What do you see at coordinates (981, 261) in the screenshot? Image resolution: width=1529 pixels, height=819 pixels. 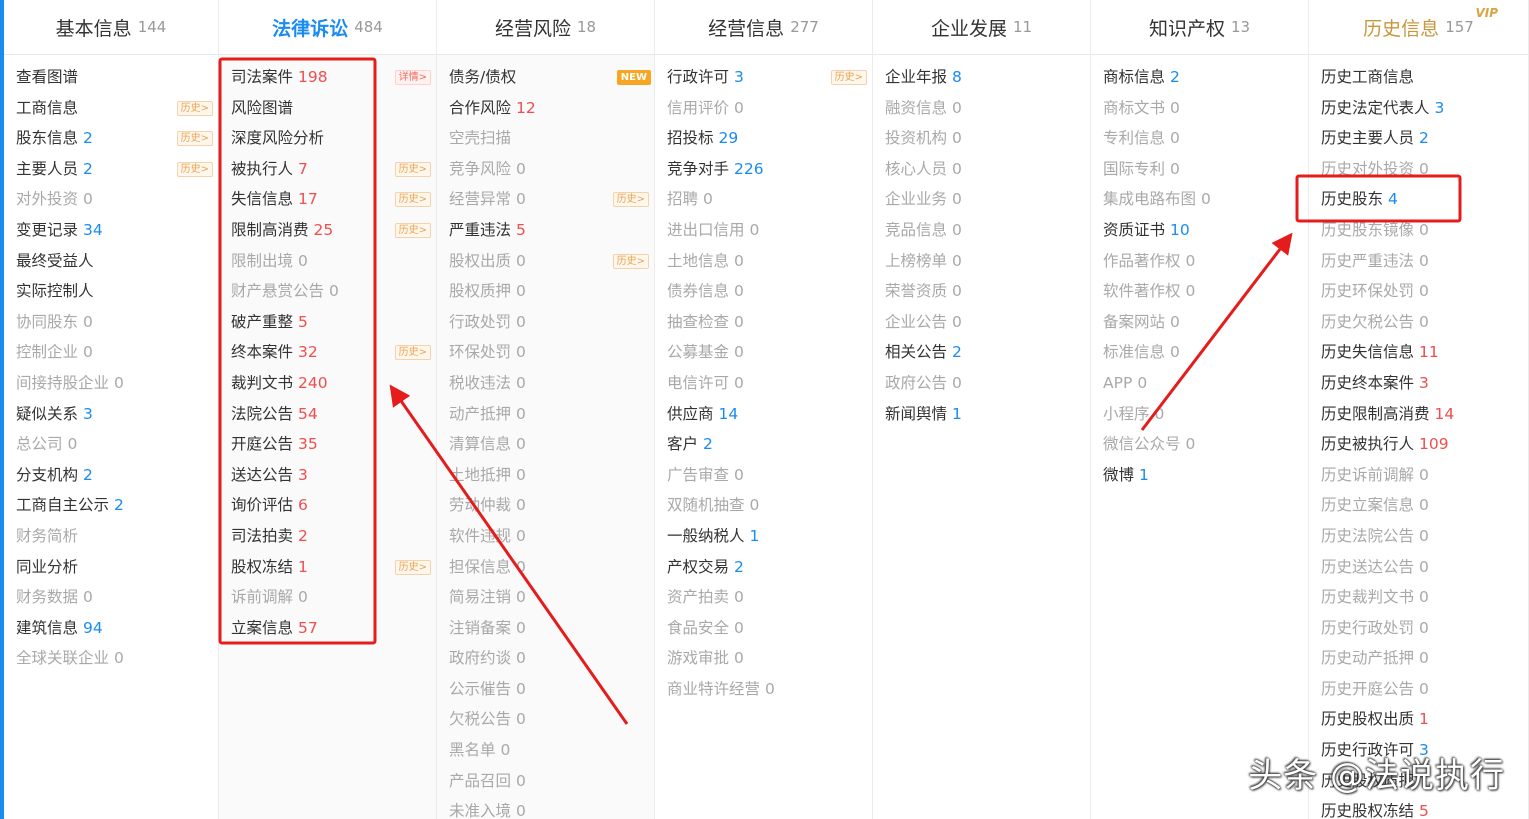 I see `list-item: 上榜榜单 0` at bounding box center [981, 261].